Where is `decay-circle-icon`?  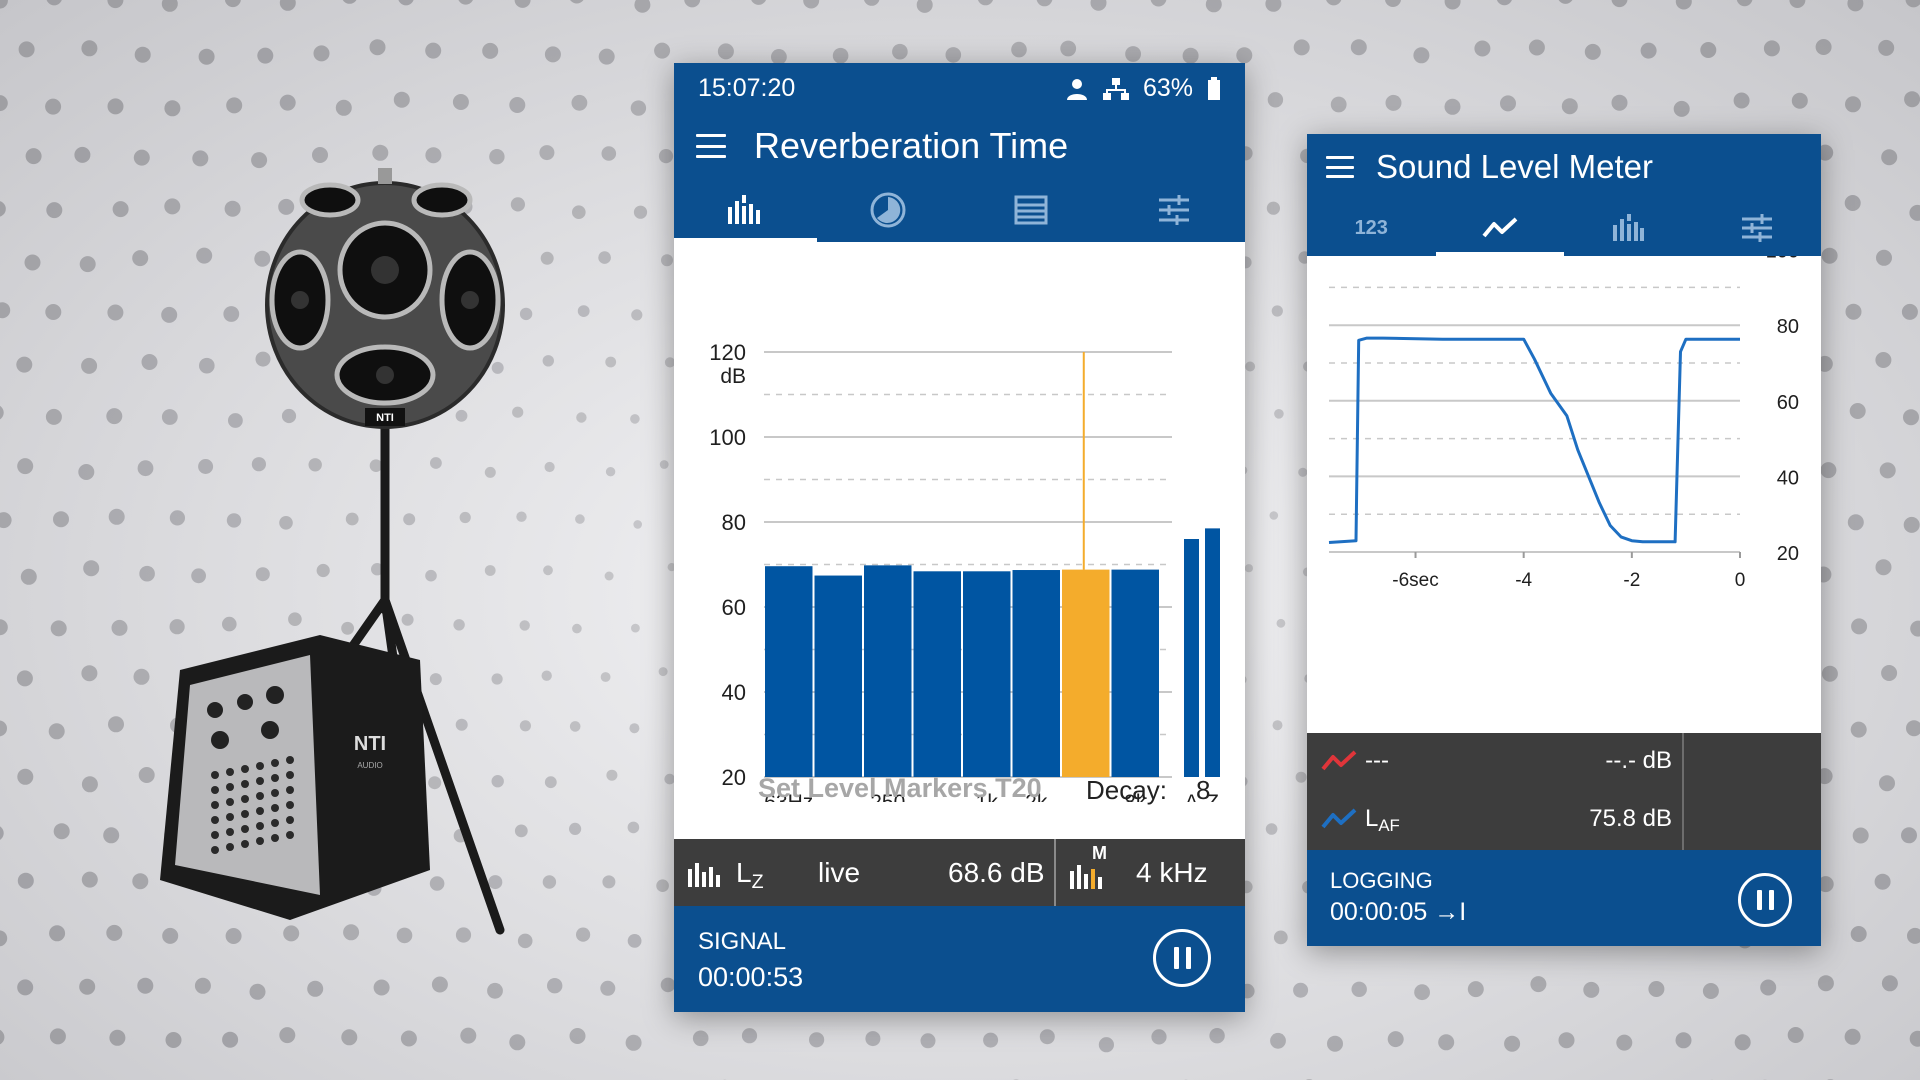 decay-circle-icon is located at coordinates (888, 210).